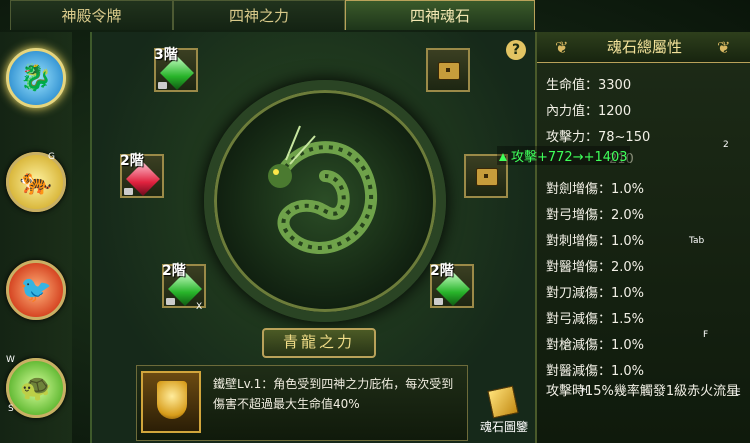 The width and height of the screenshot is (750, 443). Describe the element at coordinates (595, 319) in the screenshot. I see `stat-row: 對弓減傷：1.5%` at that location.